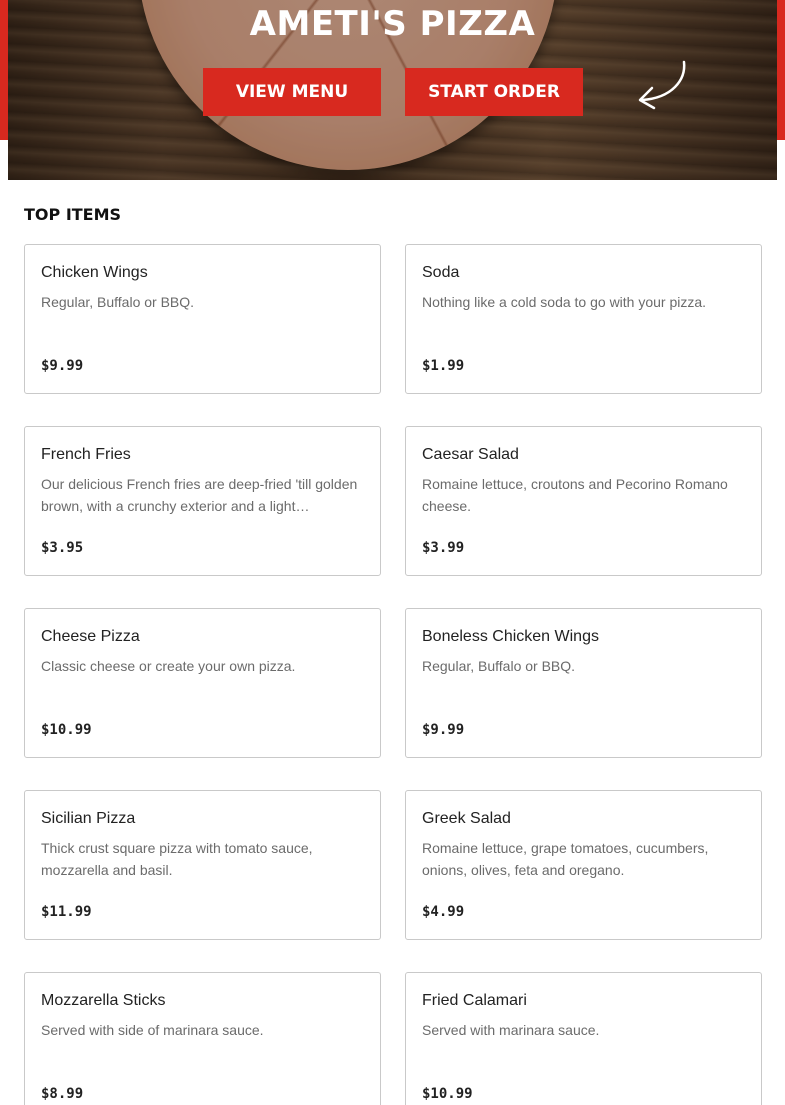  Describe the element at coordinates (94, 272) in the screenshot. I see `item-name: Chicken Wings` at that location.